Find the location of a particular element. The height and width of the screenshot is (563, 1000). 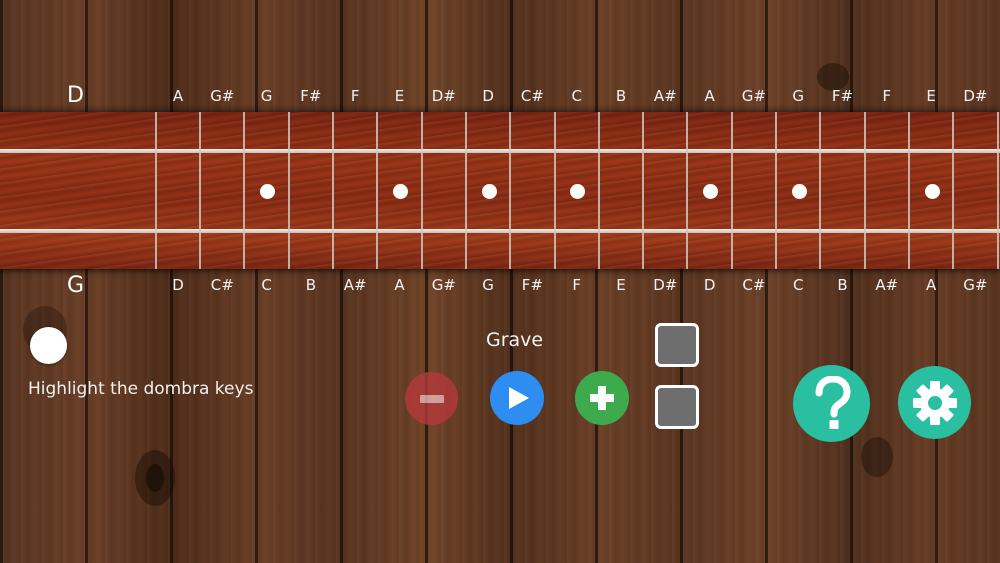

tempo-decrease-button is located at coordinates (431, 398).